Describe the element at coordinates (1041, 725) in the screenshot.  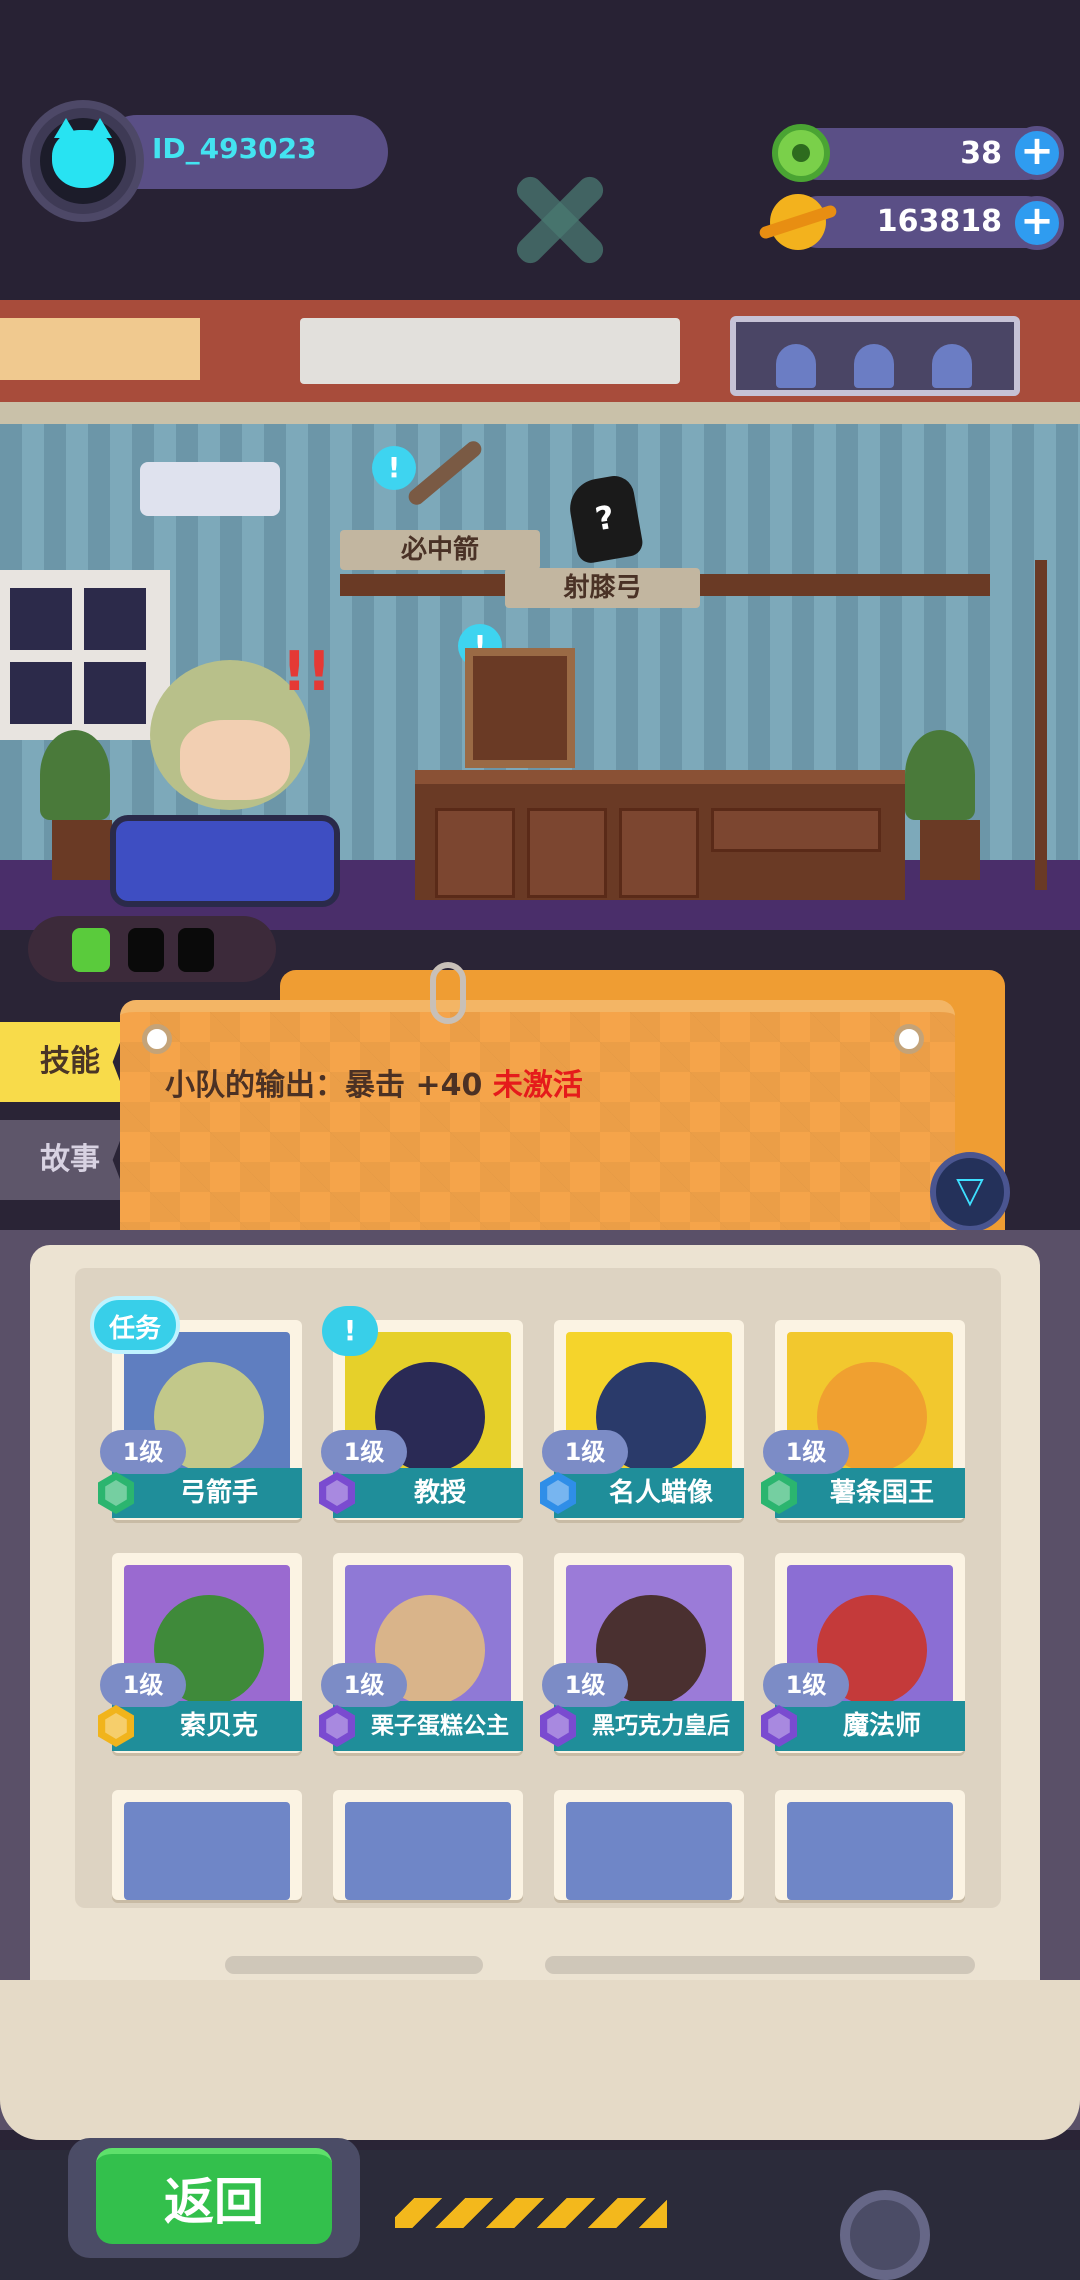
I see `coat-rack` at that location.